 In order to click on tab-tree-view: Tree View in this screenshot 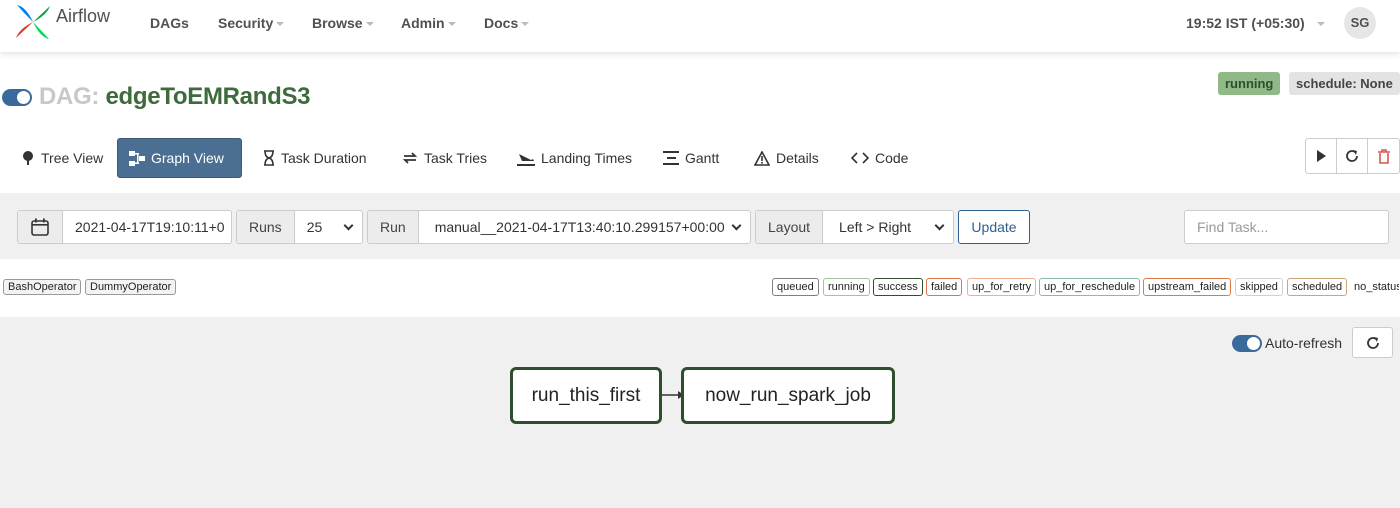, I will do `click(62, 158)`.